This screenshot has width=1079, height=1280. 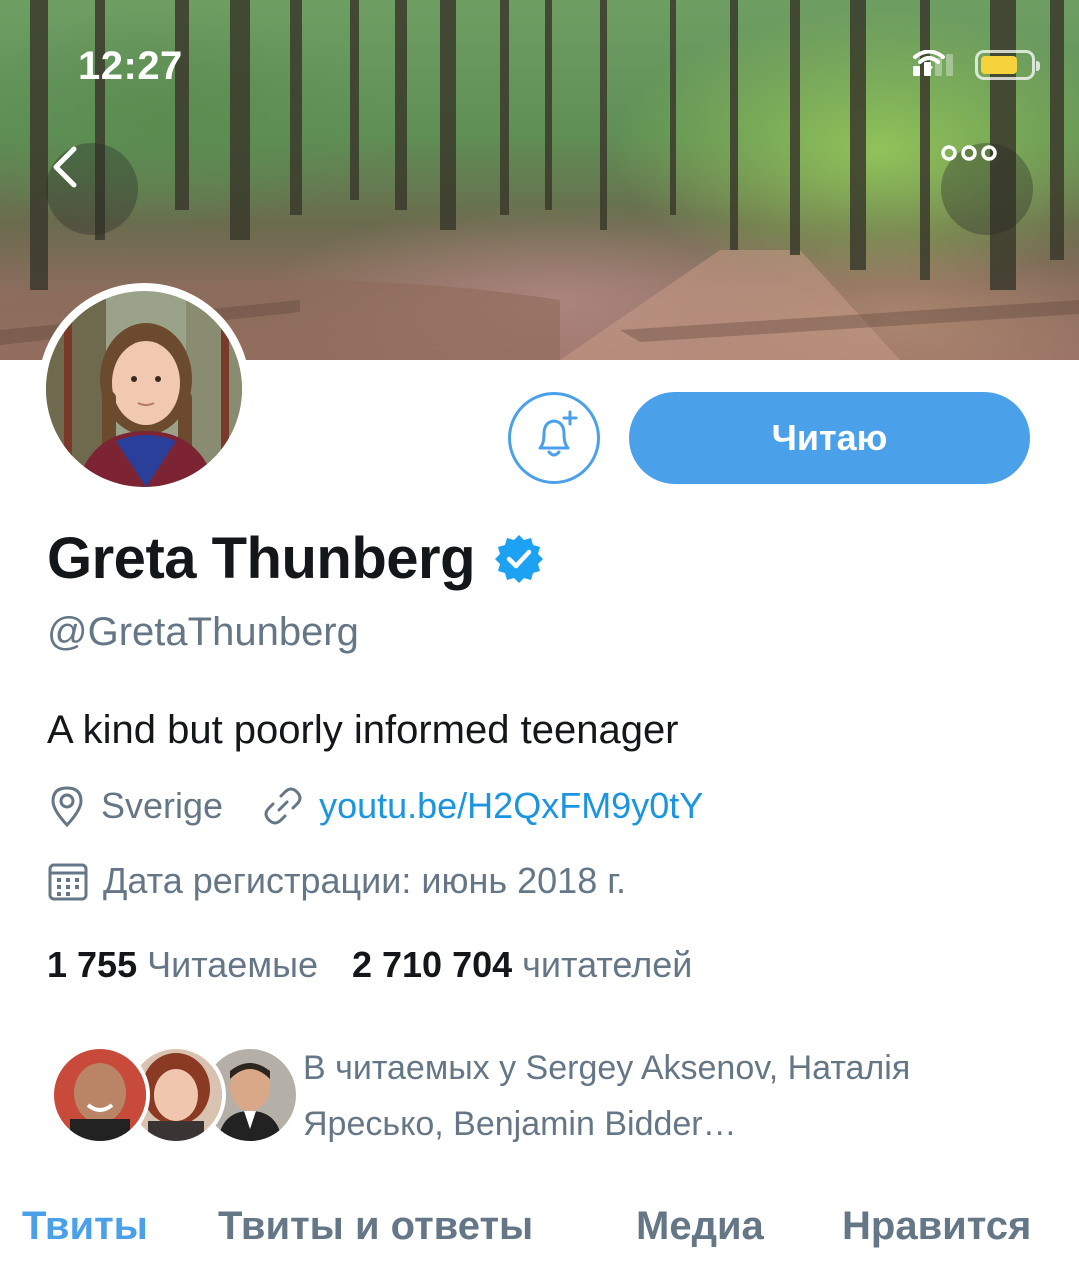 I want to click on chevron-left-icon, so click(x=65, y=167).